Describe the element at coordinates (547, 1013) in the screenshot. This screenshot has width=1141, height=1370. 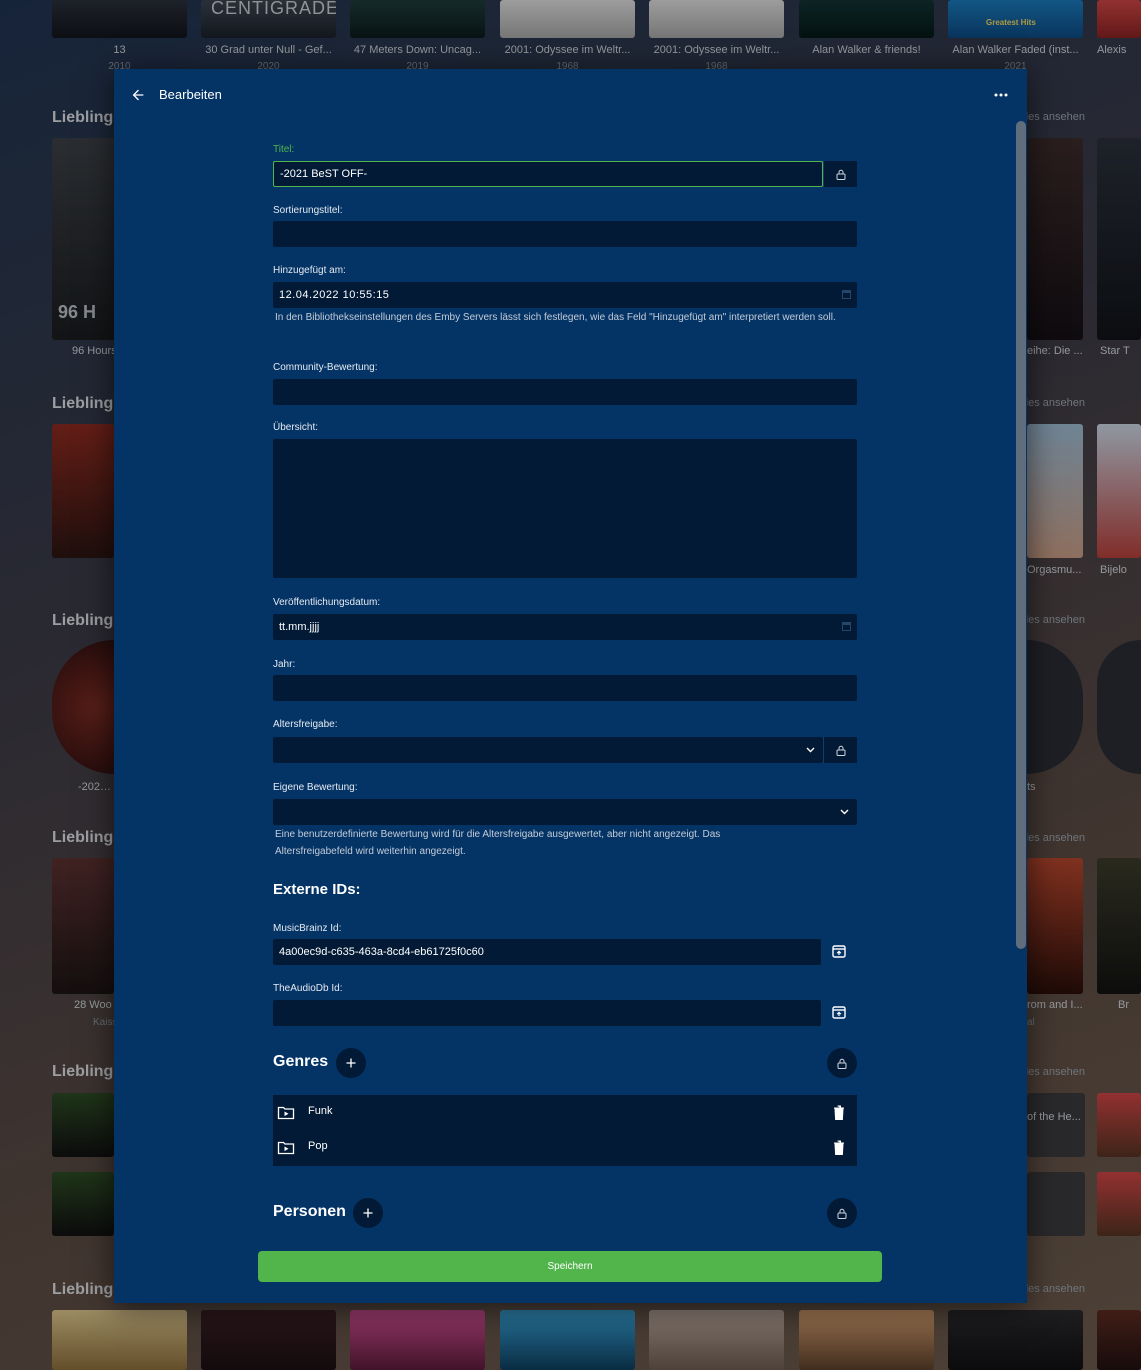
I see `audiodb-input` at that location.